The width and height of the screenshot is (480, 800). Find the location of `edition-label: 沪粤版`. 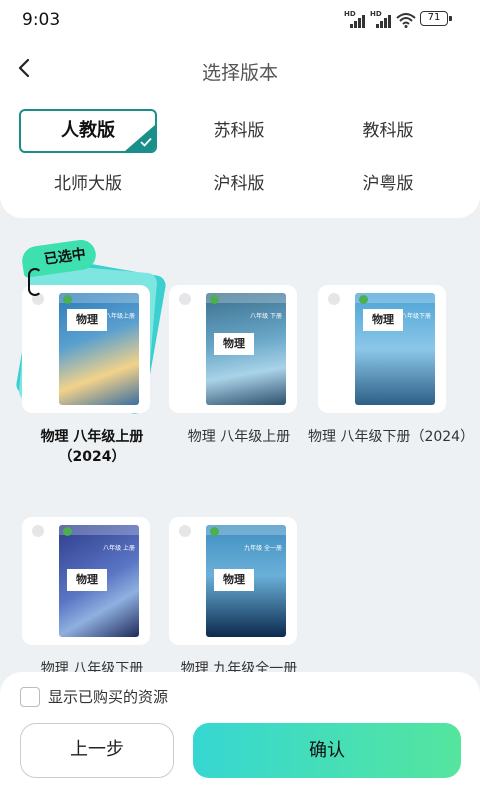

edition-label: 沪粤版 is located at coordinates (388, 184).